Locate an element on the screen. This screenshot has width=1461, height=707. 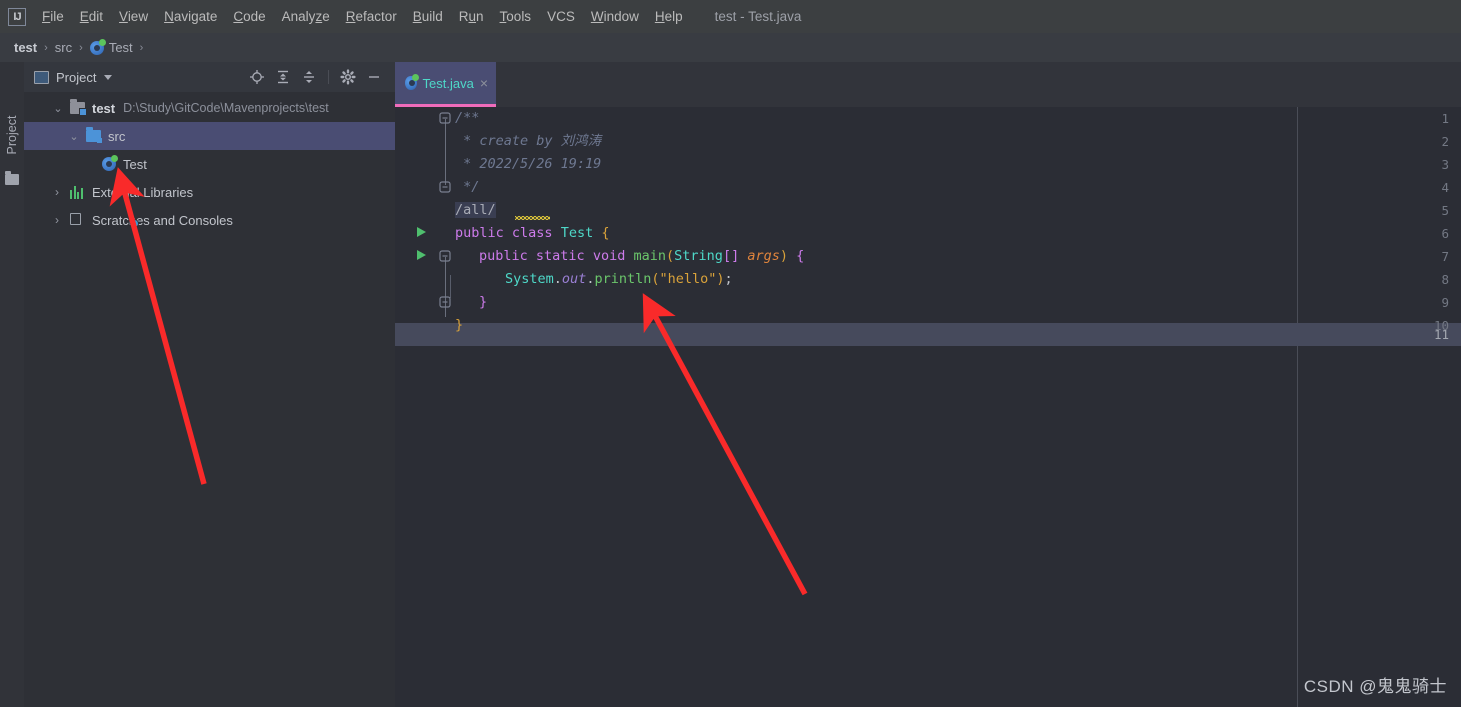
line-number: 4 is located at coordinates (1445, 187).